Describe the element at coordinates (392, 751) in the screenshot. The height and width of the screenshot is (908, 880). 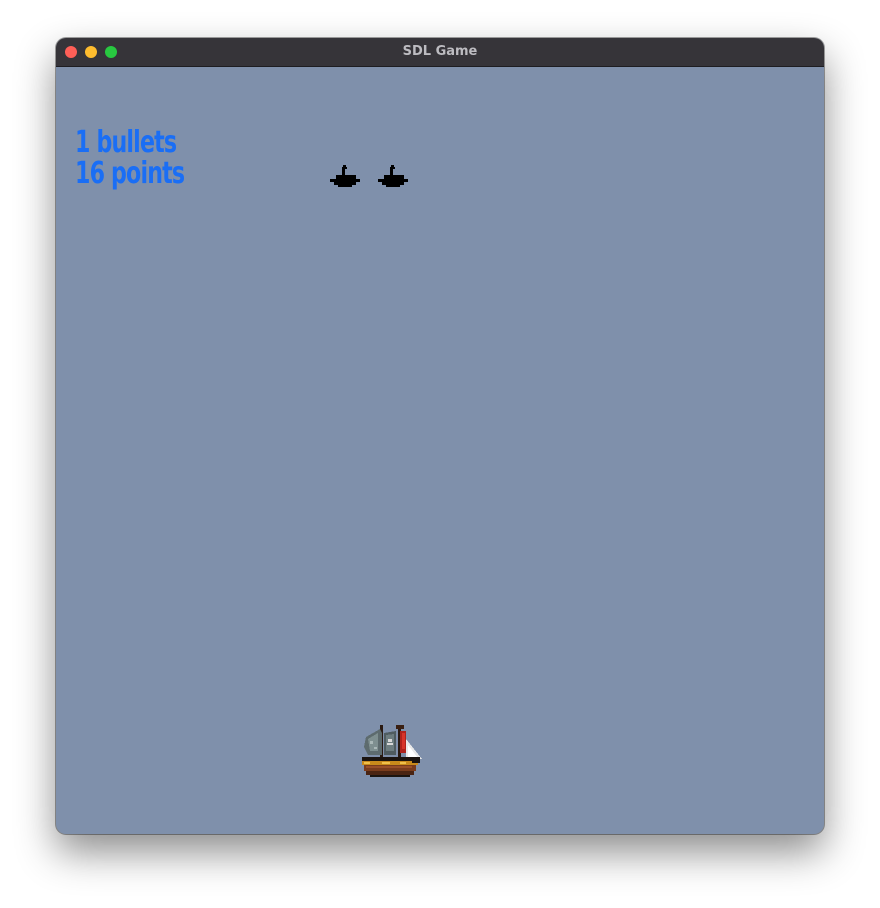
I see `player-pirate-ship-icon` at that location.